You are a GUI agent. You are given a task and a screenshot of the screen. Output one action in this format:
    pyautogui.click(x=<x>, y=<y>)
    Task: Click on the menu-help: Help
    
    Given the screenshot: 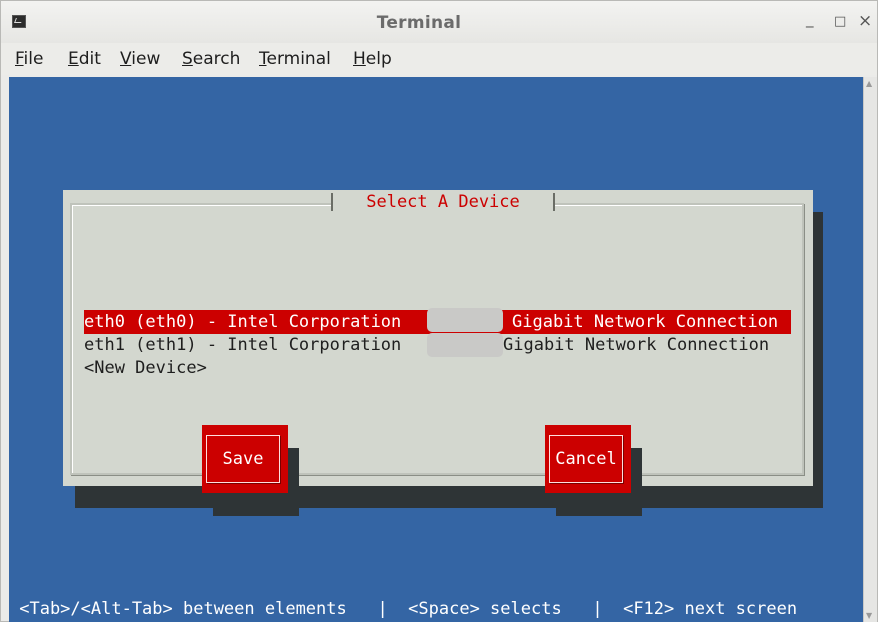 What is the action you would take?
    pyautogui.click(x=372, y=59)
    